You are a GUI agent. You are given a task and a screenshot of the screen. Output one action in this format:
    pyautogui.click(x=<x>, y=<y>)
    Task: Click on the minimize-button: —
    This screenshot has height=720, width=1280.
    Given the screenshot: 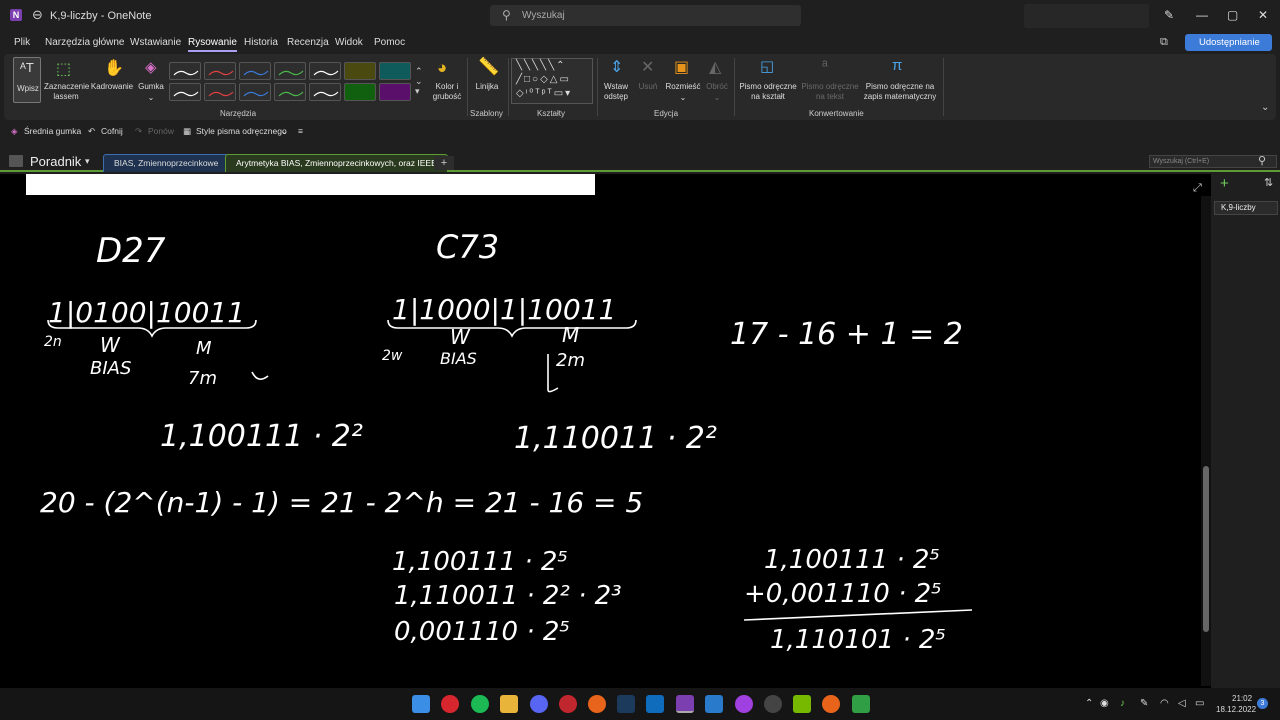 What is the action you would take?
    pyautogui.click(x=1202, y=15)
    